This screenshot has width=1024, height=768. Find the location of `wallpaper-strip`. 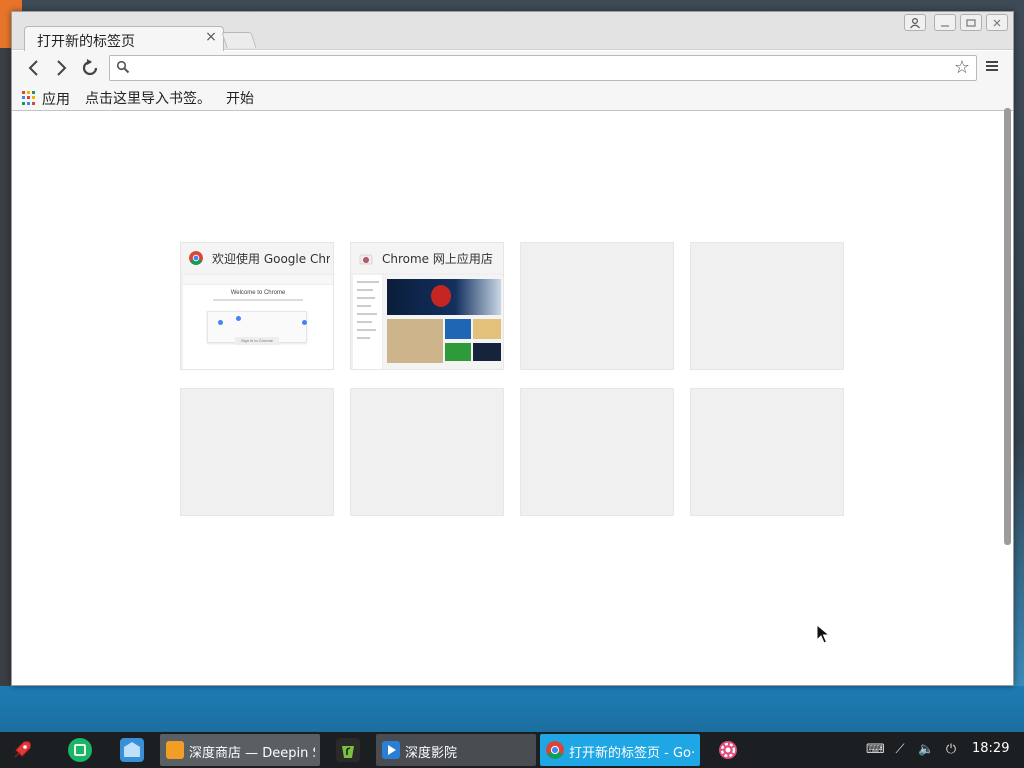

wallpaper-strip is located at coordinates (512, 709).